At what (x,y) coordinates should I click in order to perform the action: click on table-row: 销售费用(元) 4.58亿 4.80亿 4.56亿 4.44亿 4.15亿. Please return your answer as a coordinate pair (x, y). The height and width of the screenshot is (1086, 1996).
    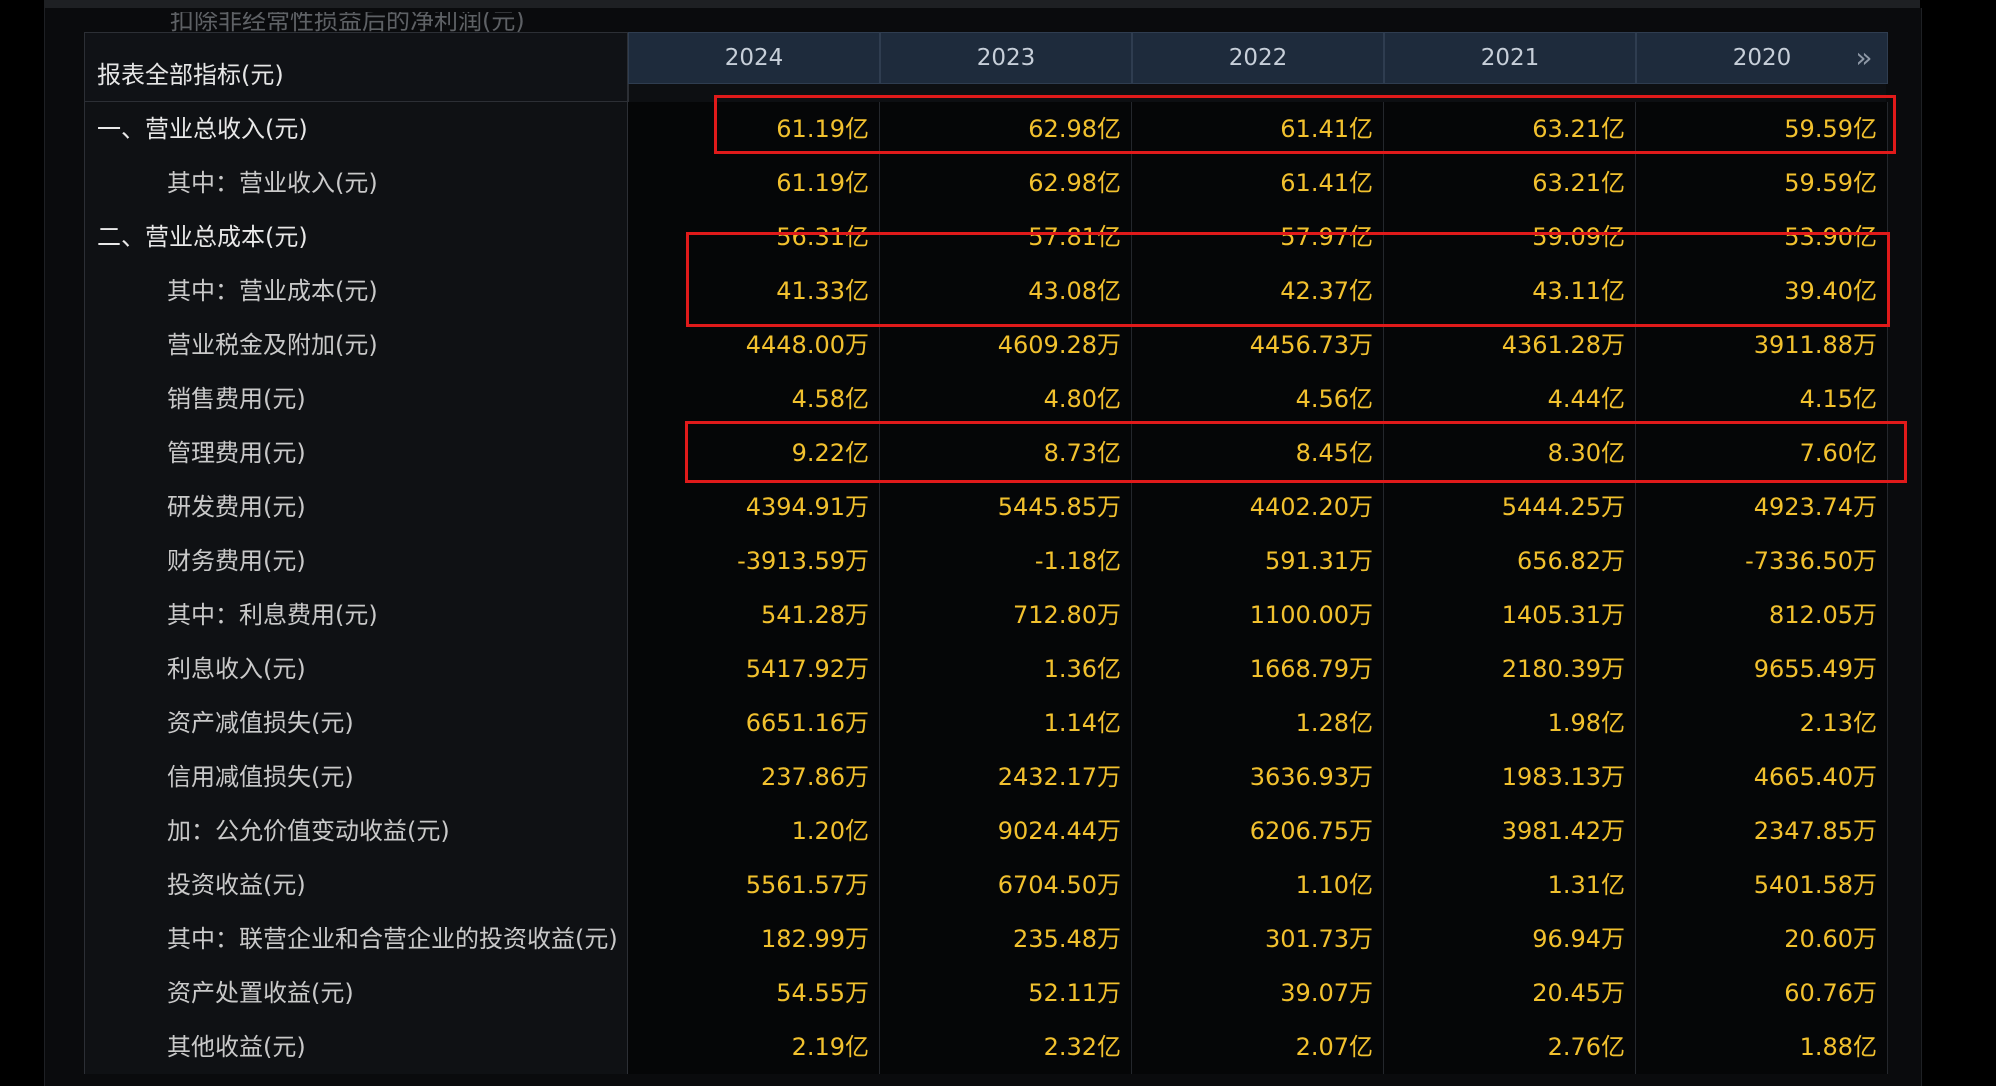
    Looking at the image, I should click on (986, 399).